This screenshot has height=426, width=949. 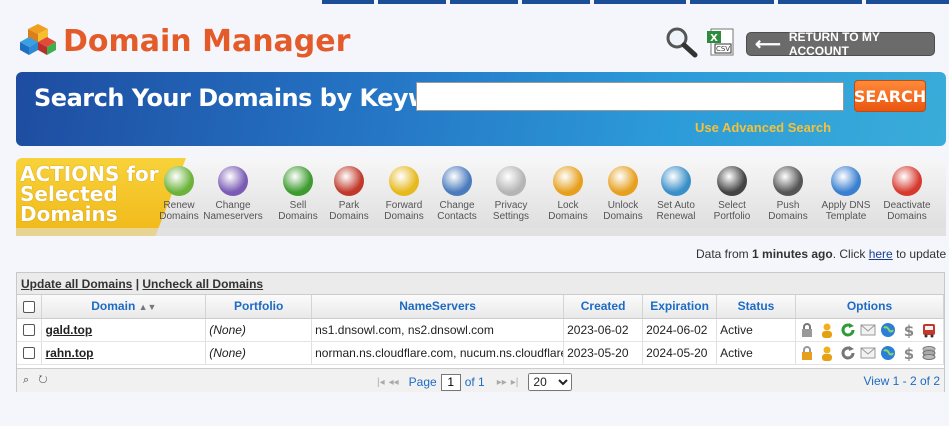 I want to click on select-all-checkbox, so click(x=29, y=307).